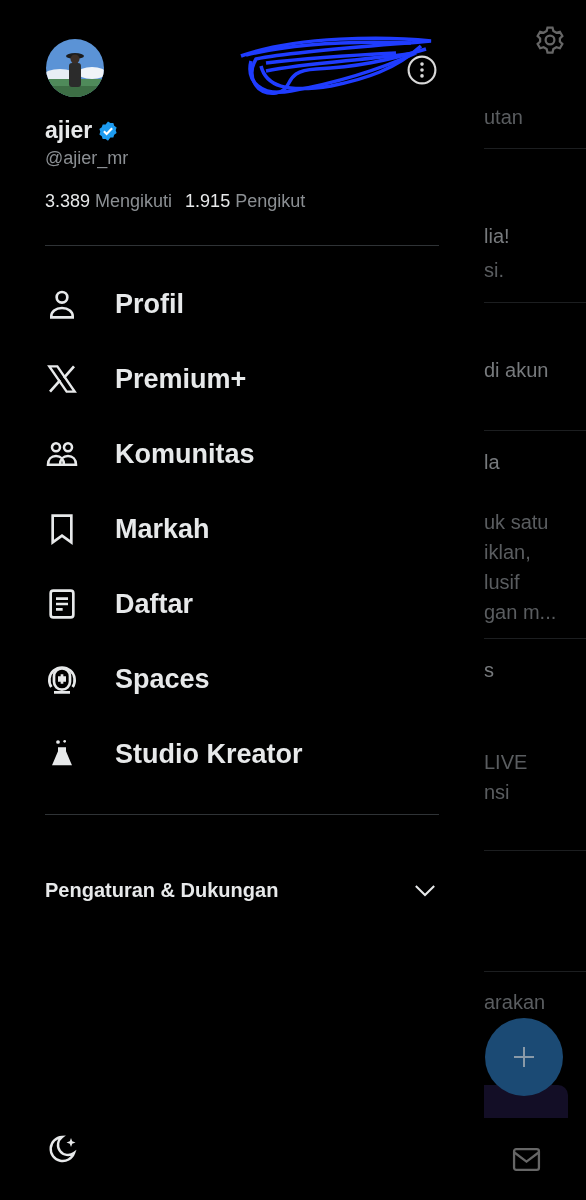 Image resolution: width=586 pixels, height=1200 pixels. I want to click on user-name: ajier, so click(69, 130).